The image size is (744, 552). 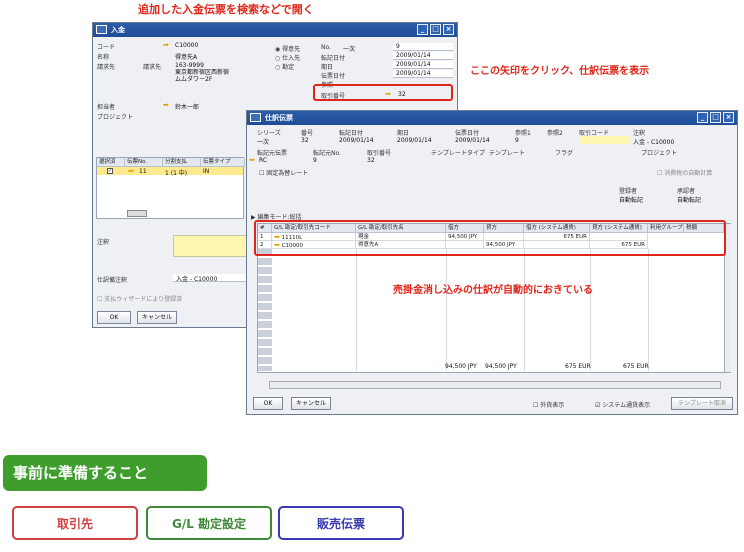 I want to click on no-field: 9, so click(x=423, y=47).